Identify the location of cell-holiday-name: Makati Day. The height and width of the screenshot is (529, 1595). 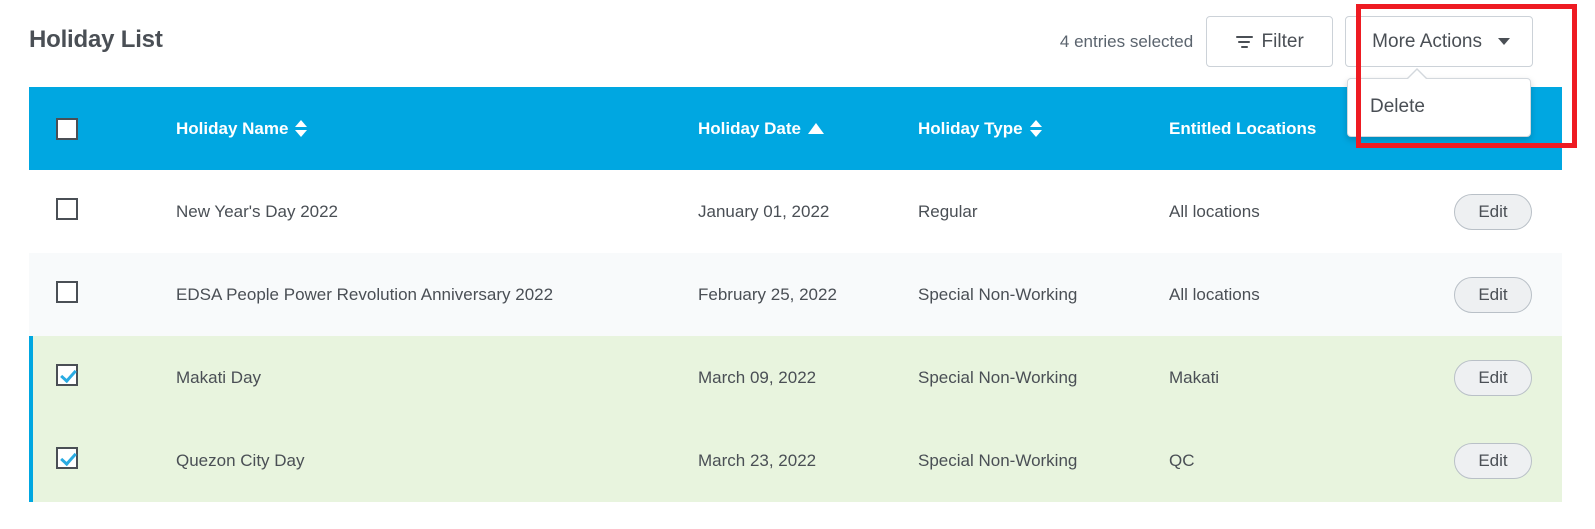
(219, 377).